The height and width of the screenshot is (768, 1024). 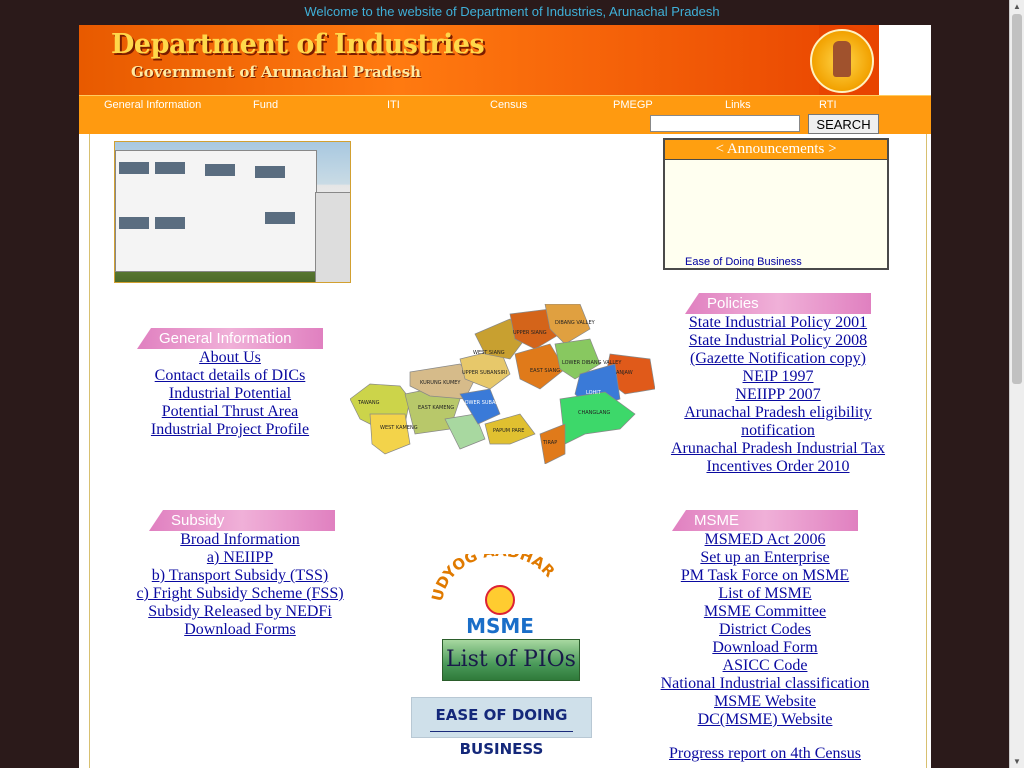 What do you see at coordinates (843, 124) in the screenshot?
I see `search-button: SEARCH` at bounding box center [843, 124].